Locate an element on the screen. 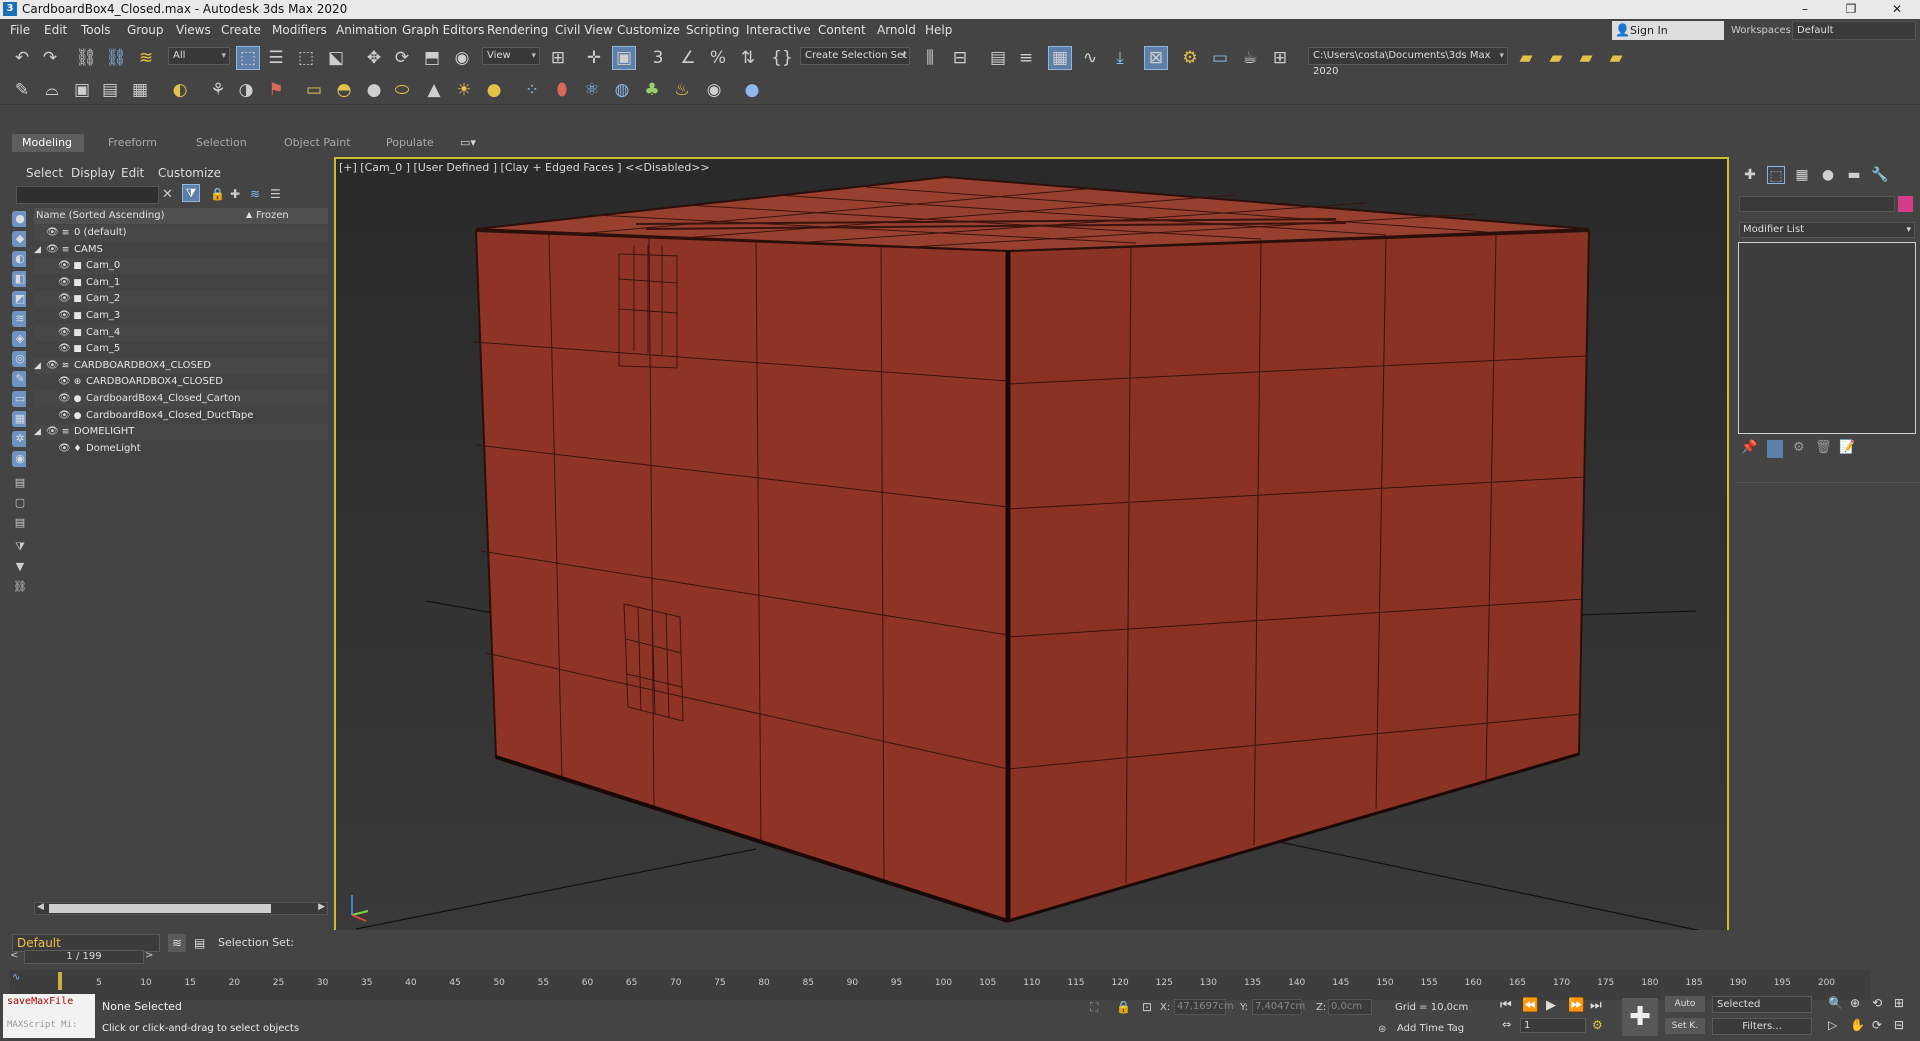 This screenshot has width=1920, height=1041. x-coordinate-input: 47,1697cm is located at coordinates (1204, 1007).